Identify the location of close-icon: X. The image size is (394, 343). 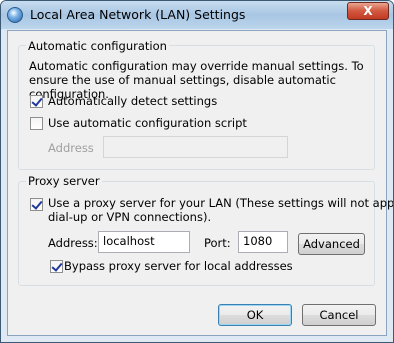
(368, 11).